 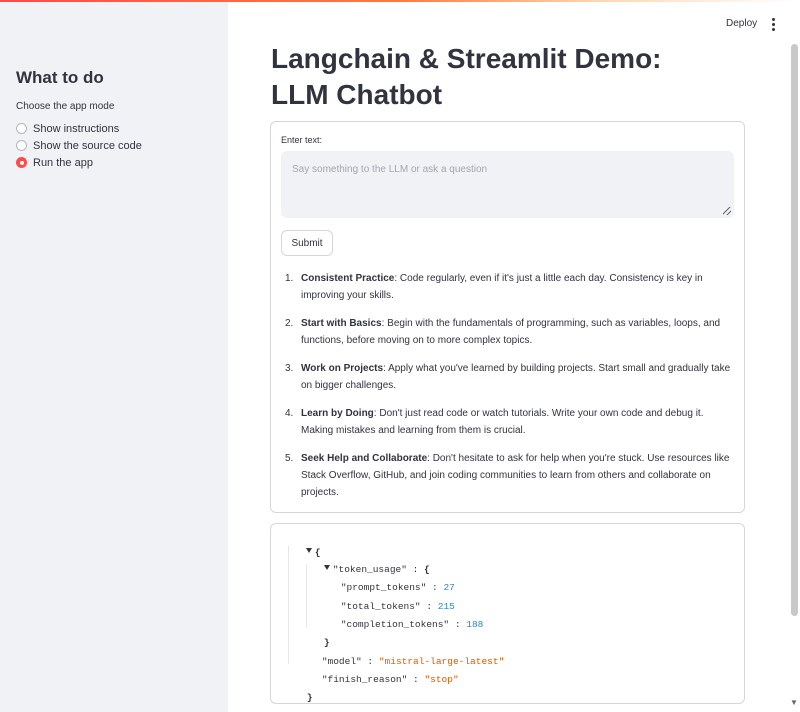 What do you see at coordinates (289, 458) in the screenshot?
I see `list-number: 5.` at bounding box center [289, 458].